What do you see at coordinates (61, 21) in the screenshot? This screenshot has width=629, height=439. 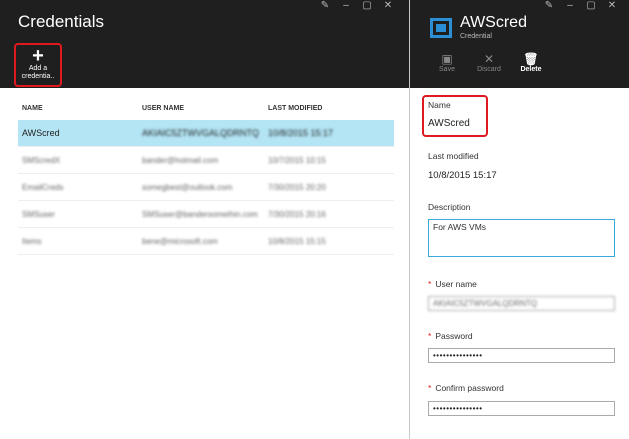 I see `blade-title: Credentials` at bounding box center [61, 21].